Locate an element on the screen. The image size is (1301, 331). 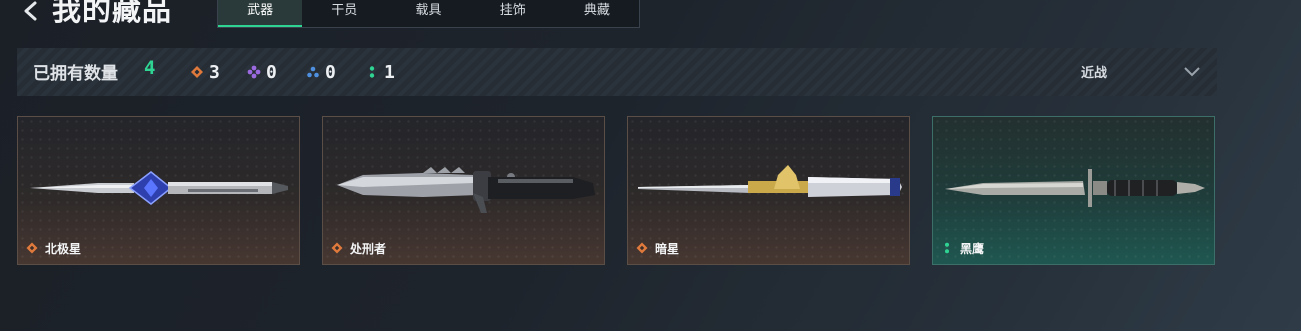
item-card-polaris: 北极星 is located at coordinates (158, 190).